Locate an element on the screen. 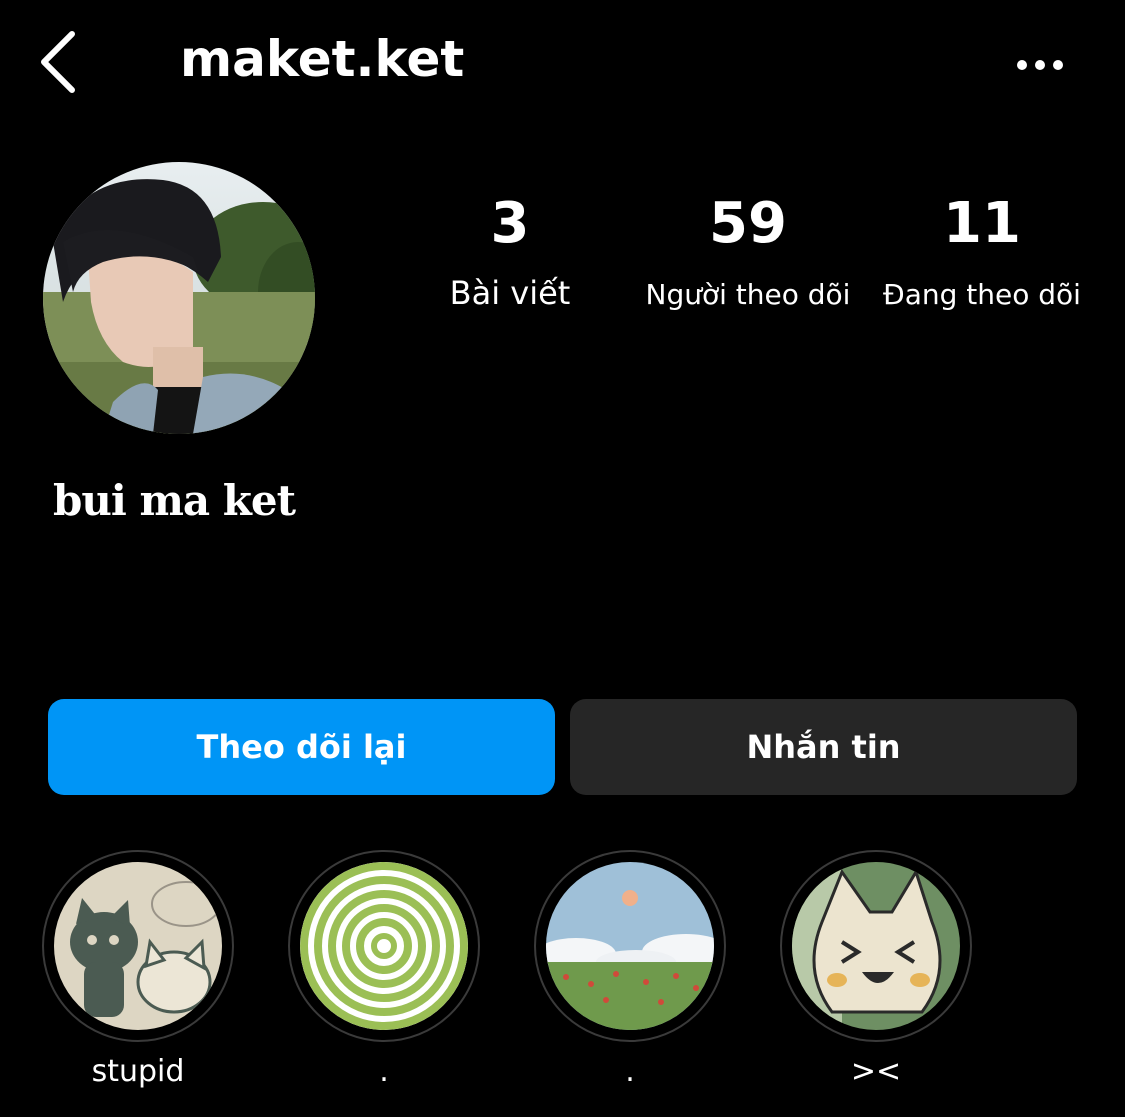 The width and height of the screenshot is (1125, 1117). posts-count-value: 3 is located at coordinates (510, 223).